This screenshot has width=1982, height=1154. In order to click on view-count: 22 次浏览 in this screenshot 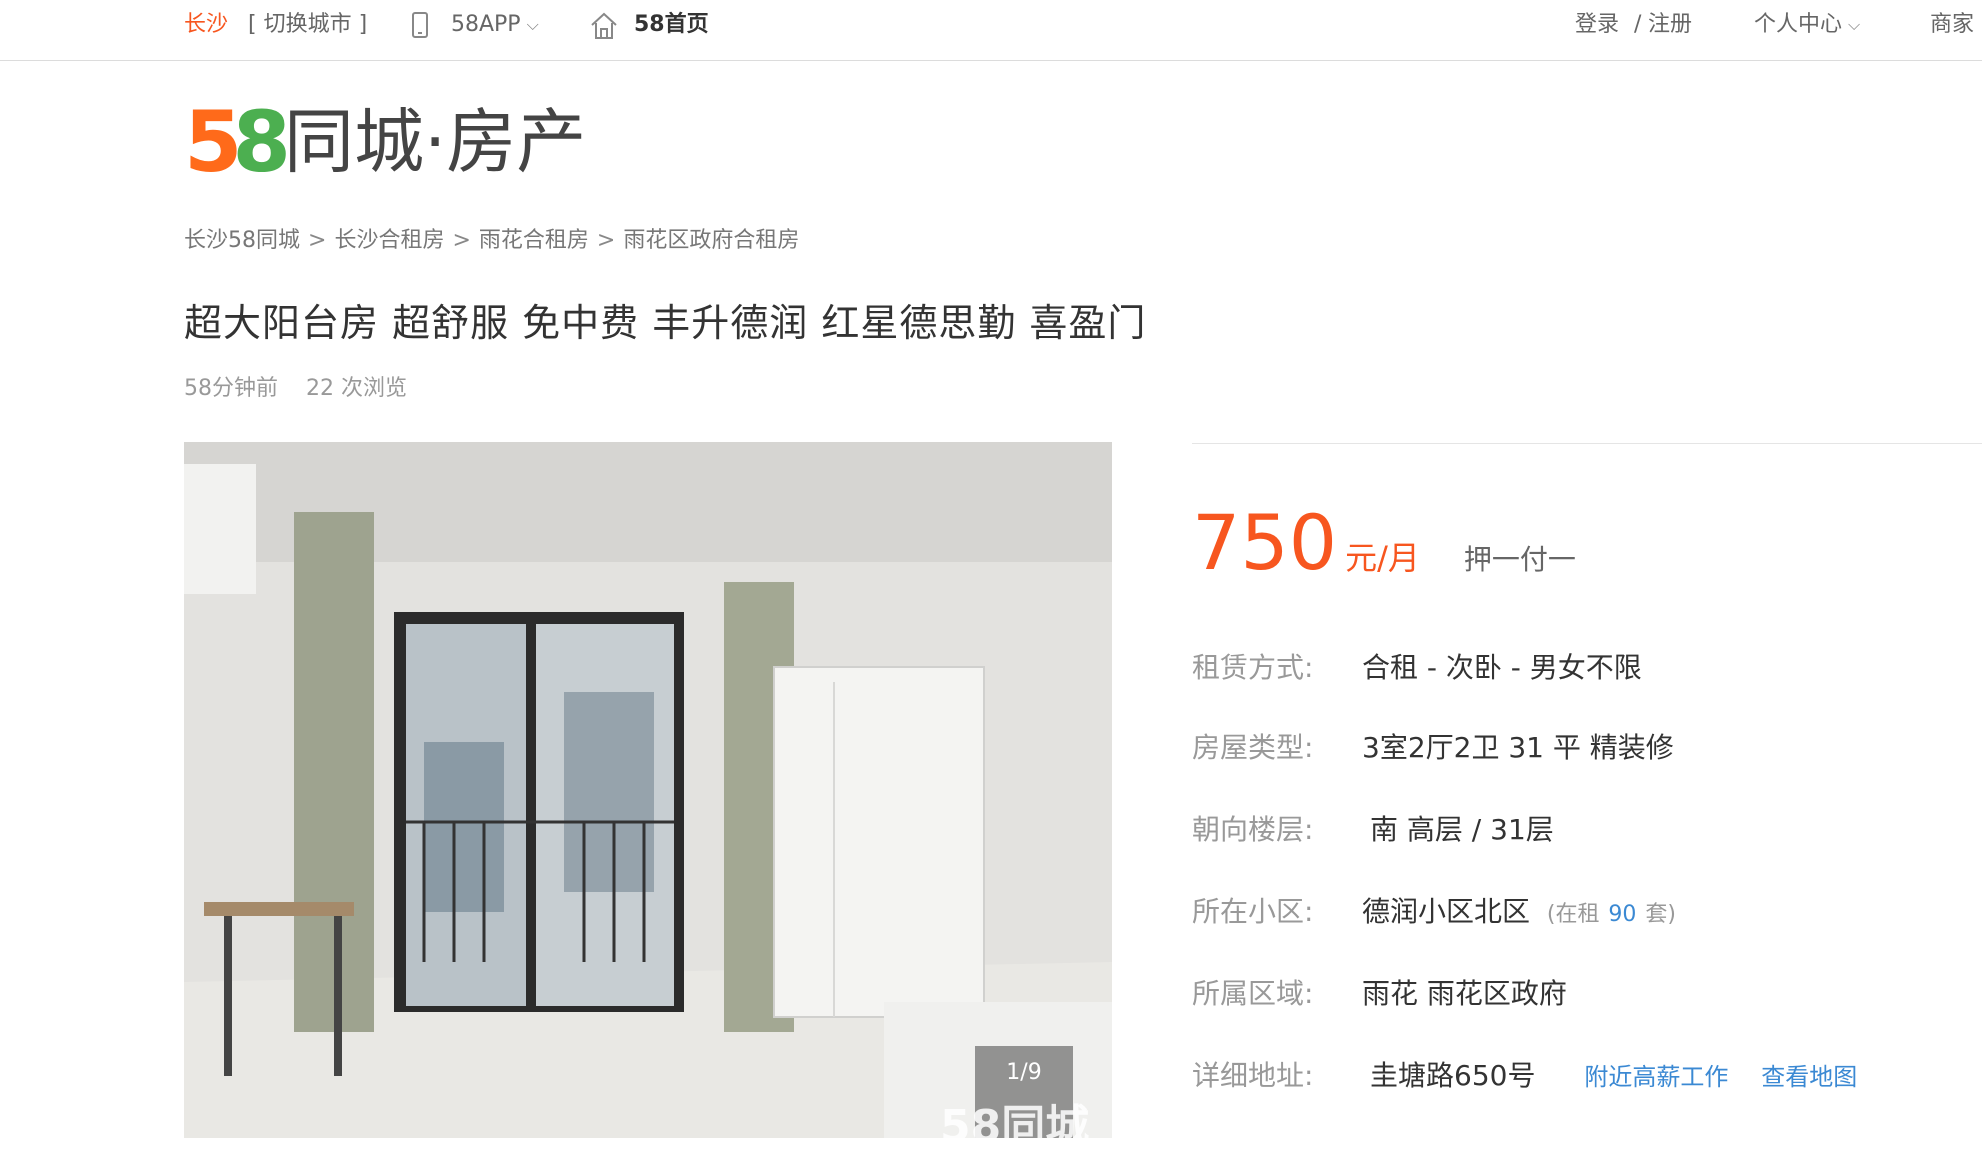, I will do `click(356, 388)`.